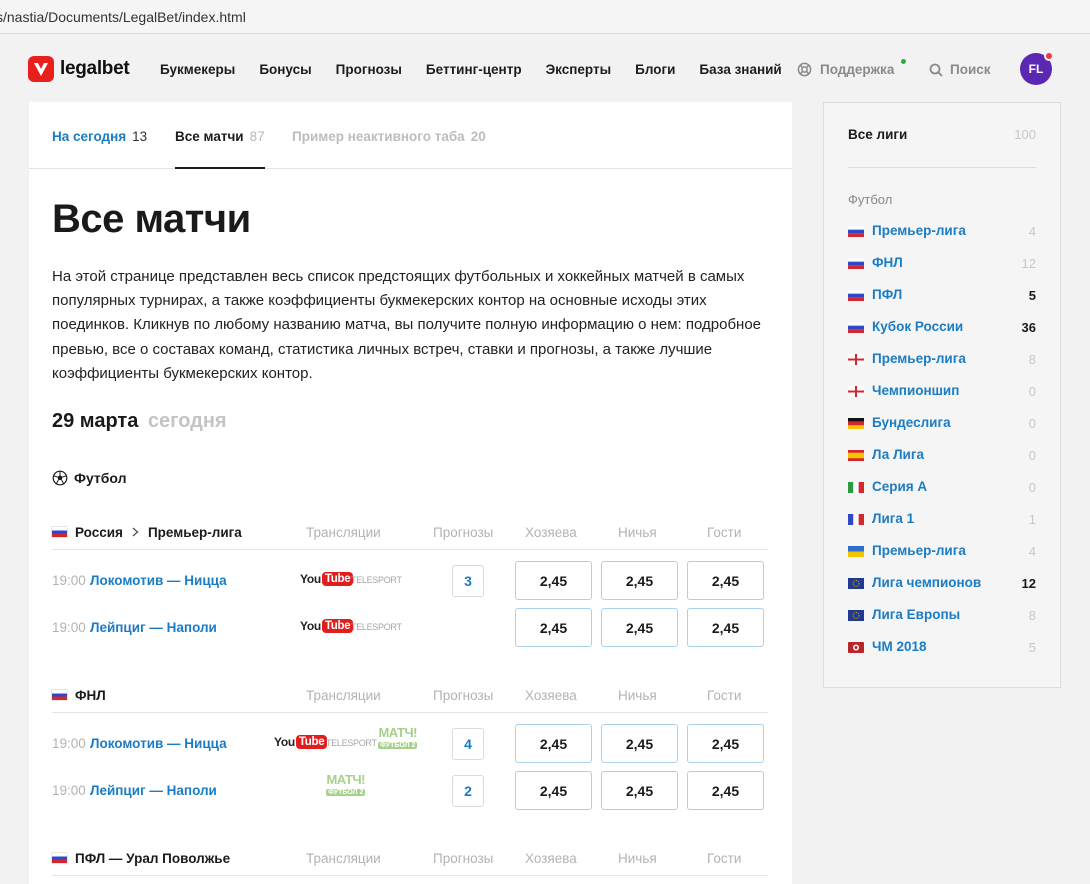  I want to click on sidebar-league-item: Лига Европы 8, so click(942, 617).